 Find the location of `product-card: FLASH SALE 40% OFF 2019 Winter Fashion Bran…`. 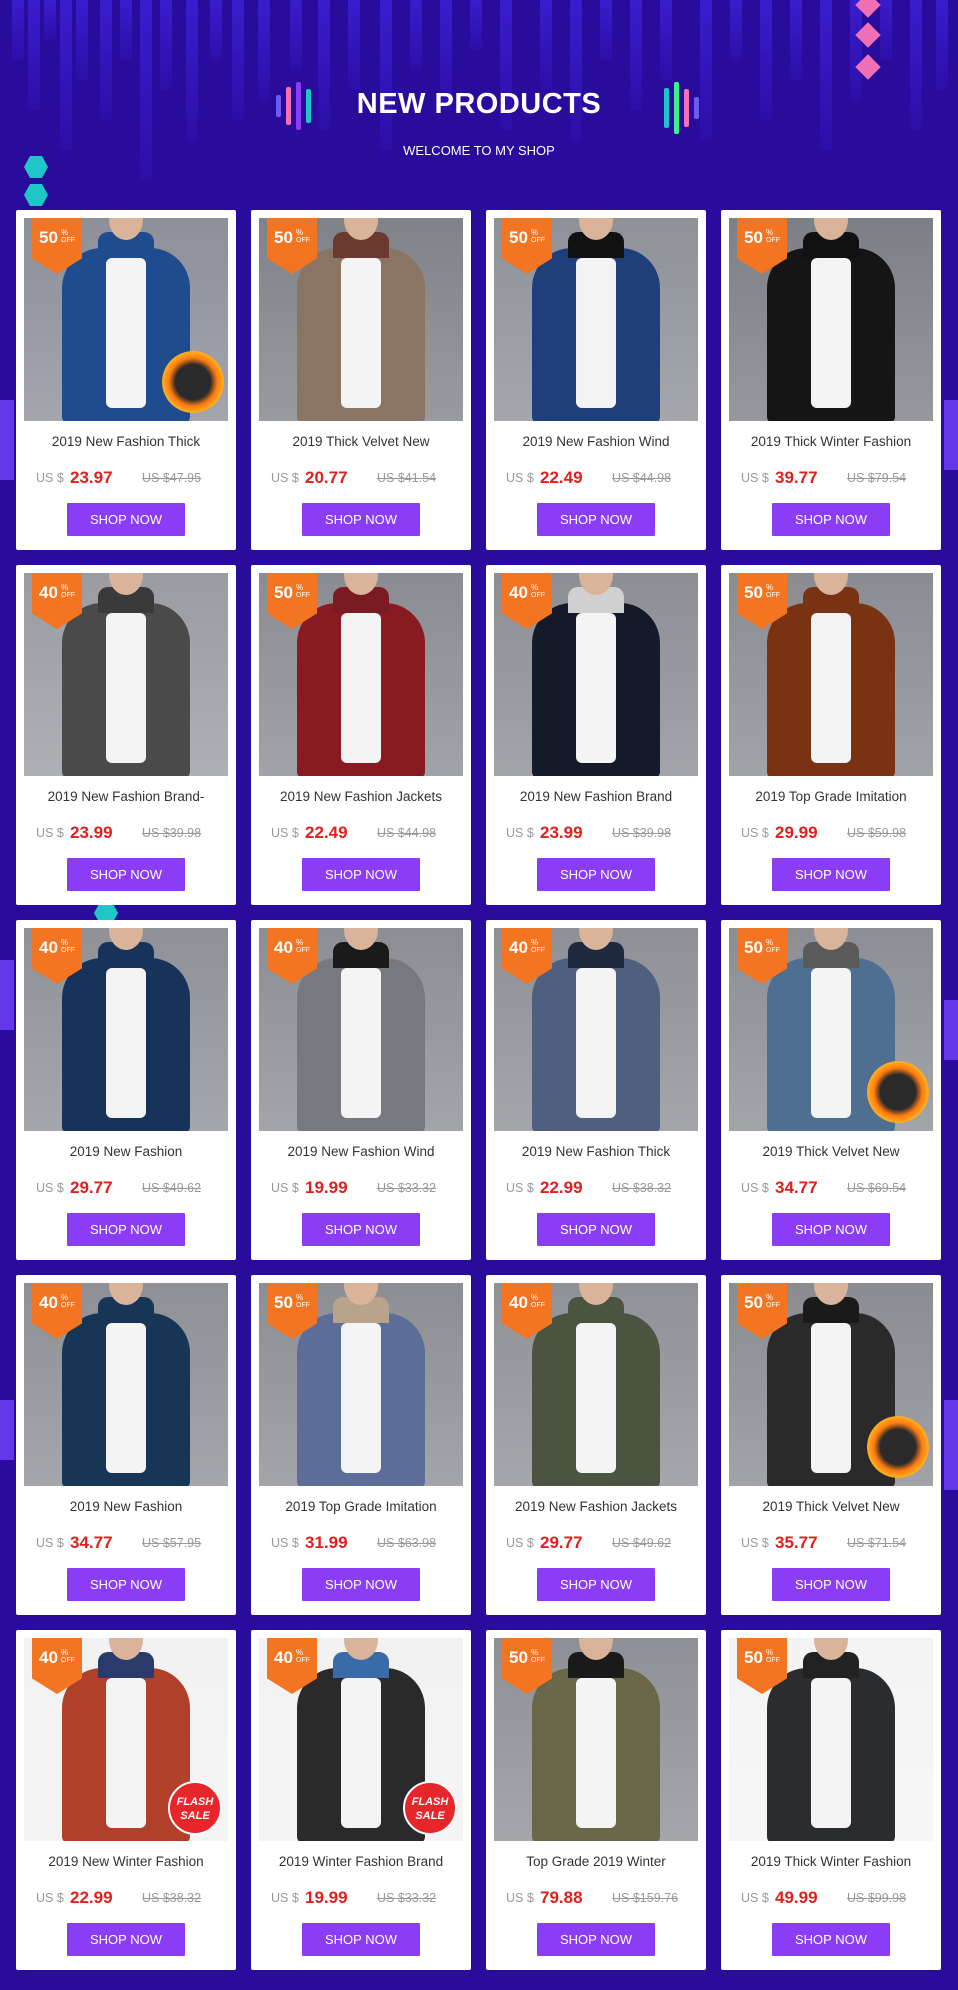

product-card: FLASH SALE 40% OFF 2019 Winter Fashion Bran… is located at coordinates (361, 1800).